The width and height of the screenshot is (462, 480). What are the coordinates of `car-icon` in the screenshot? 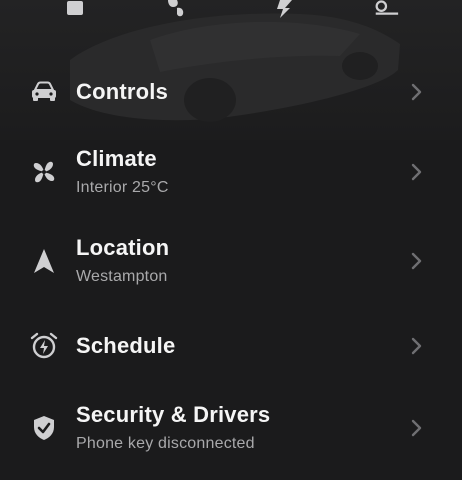 It's located at (44, 92).